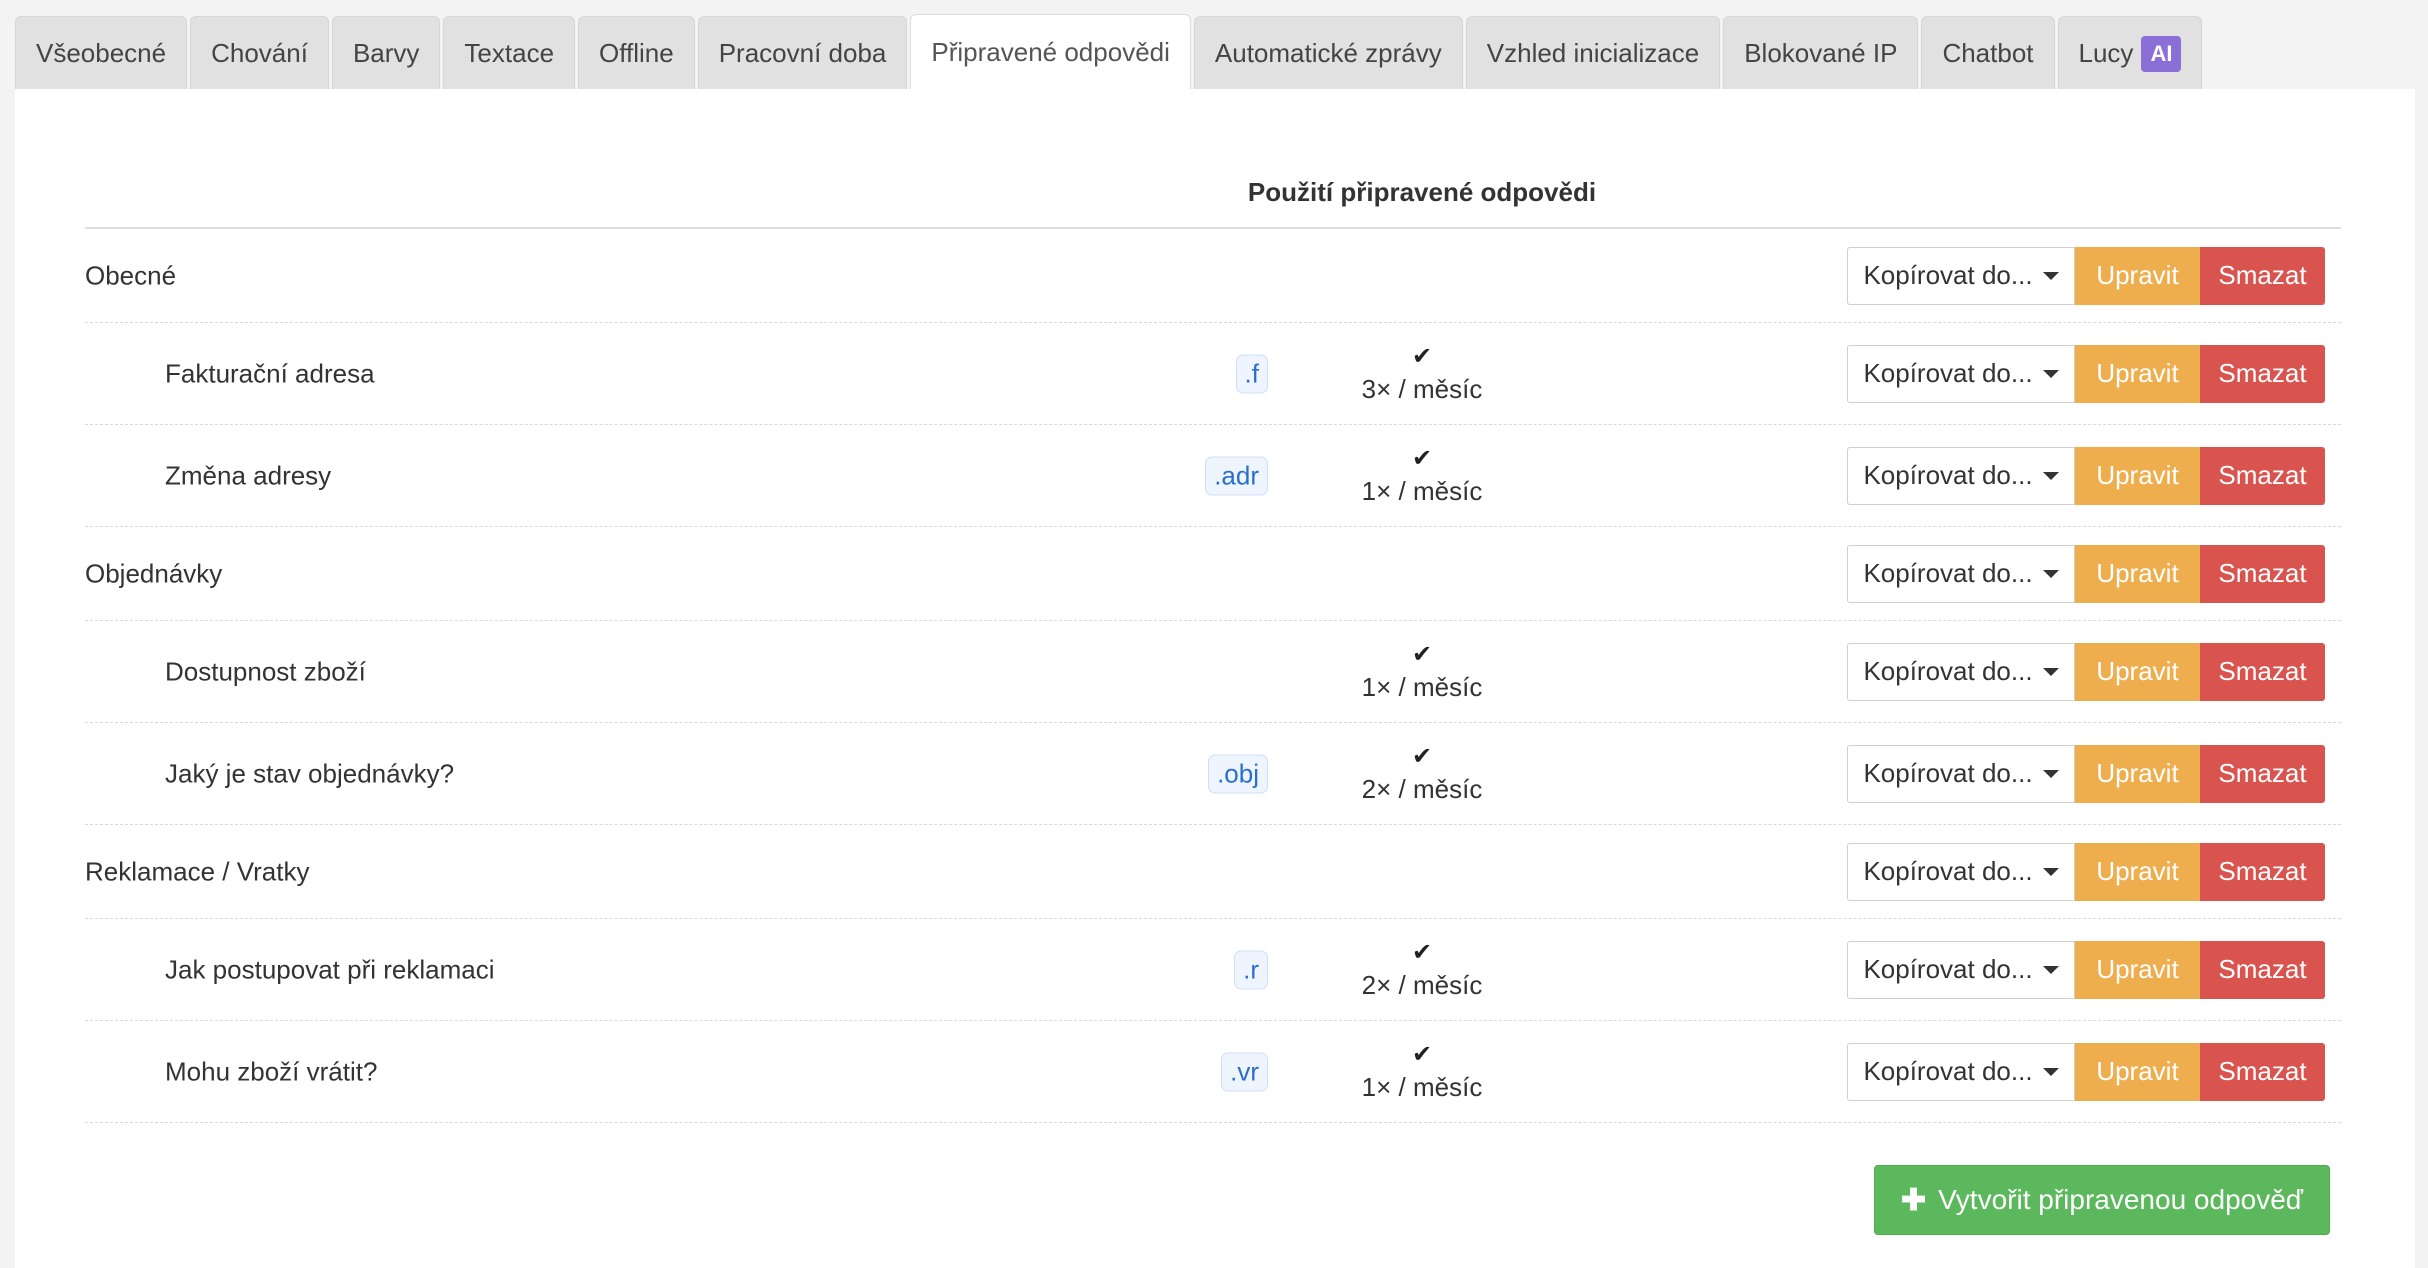 The image size is (2428, 1268). I want to click on tab-label: Textace, so click(509, 53).